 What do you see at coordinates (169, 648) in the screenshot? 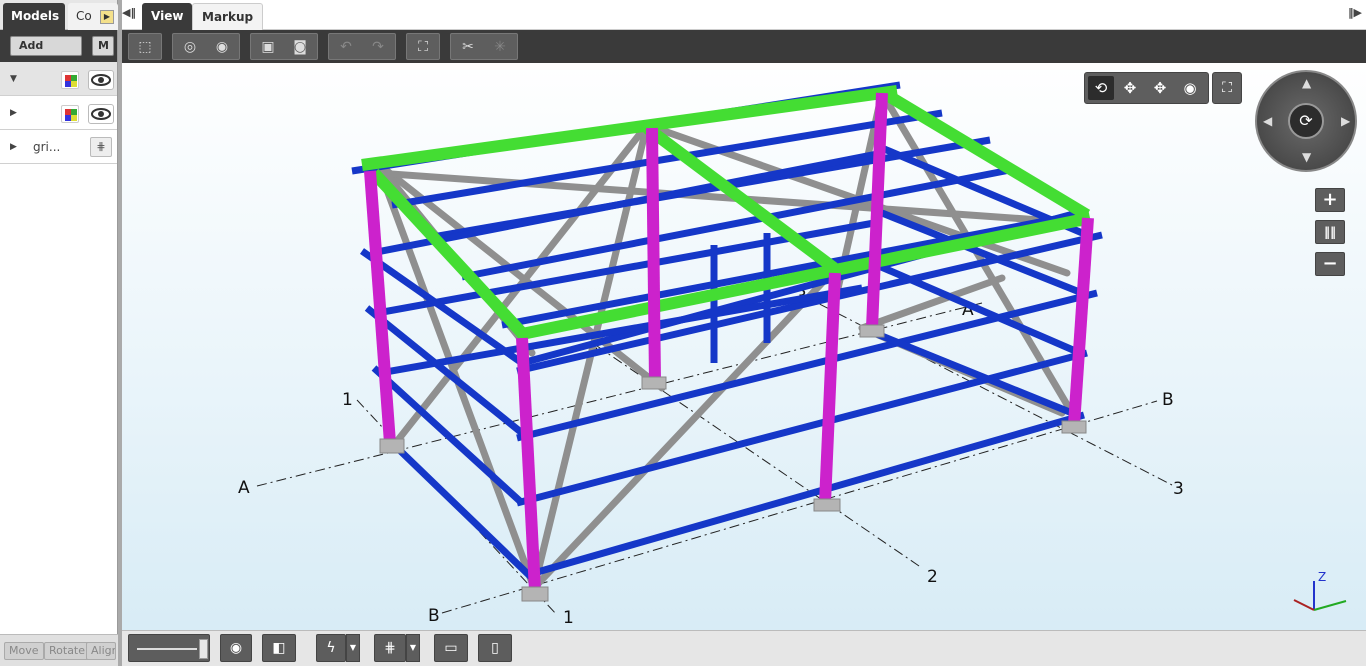
I see `view-slider` at bounding box center [169, 648].